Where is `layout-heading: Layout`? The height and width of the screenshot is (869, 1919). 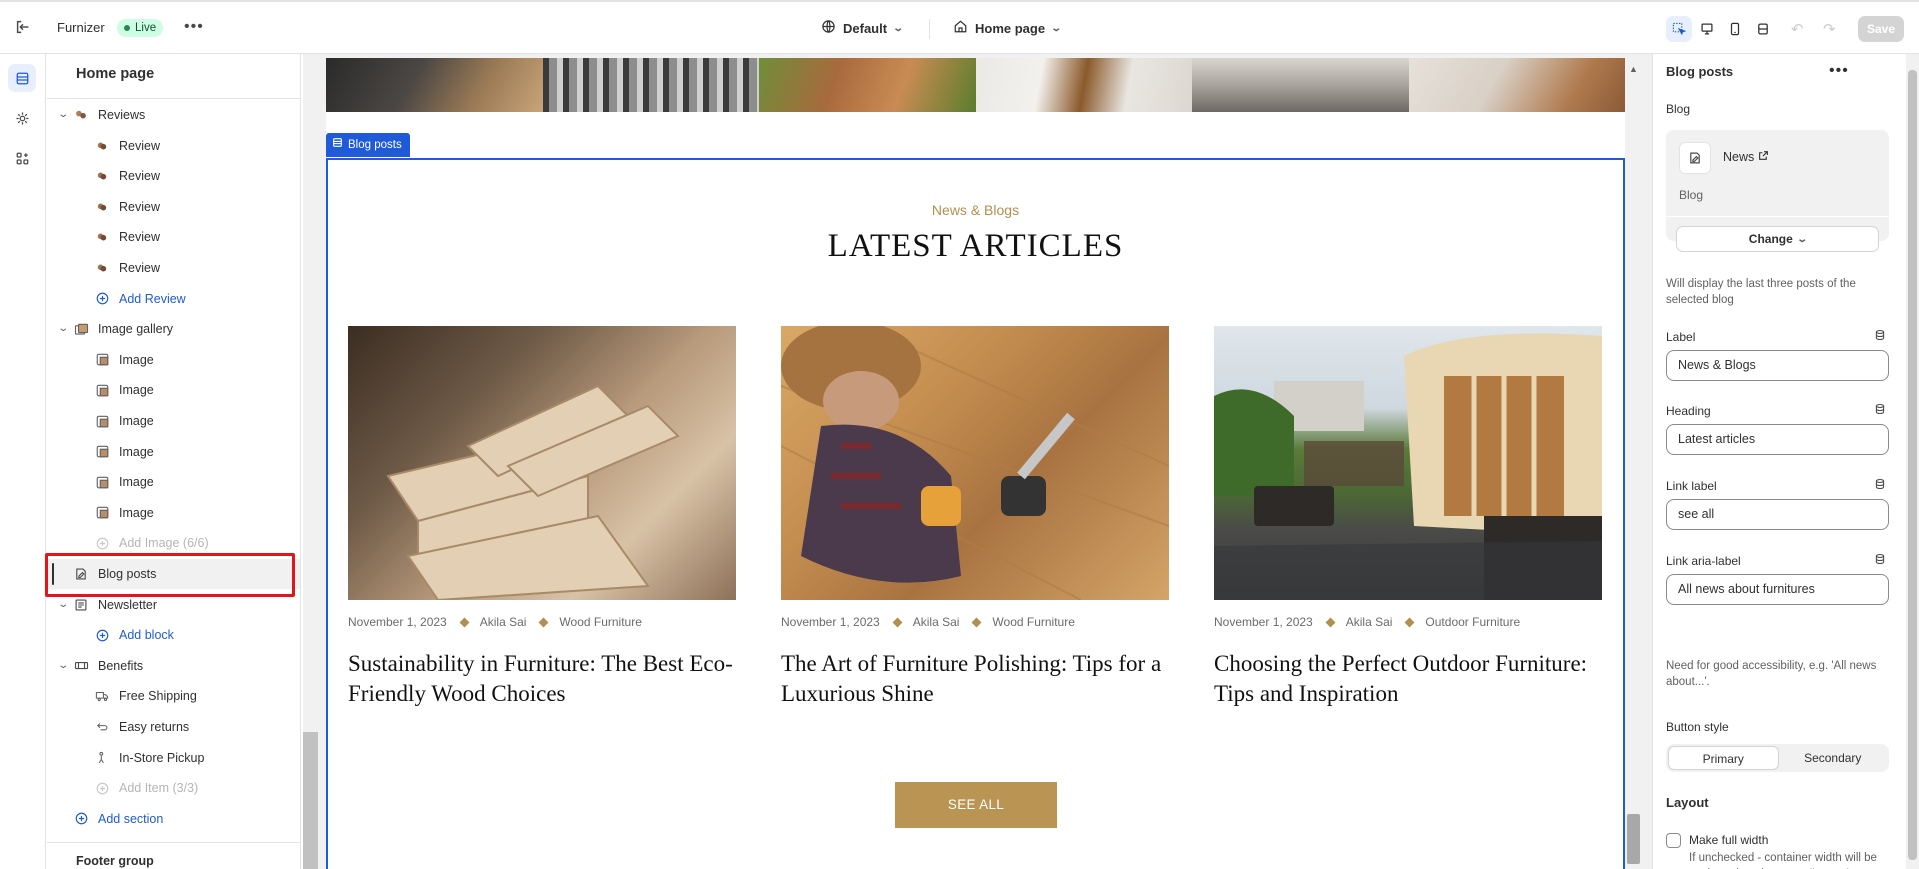 layout-heading: Layout is located at coordinates (1687, 802).